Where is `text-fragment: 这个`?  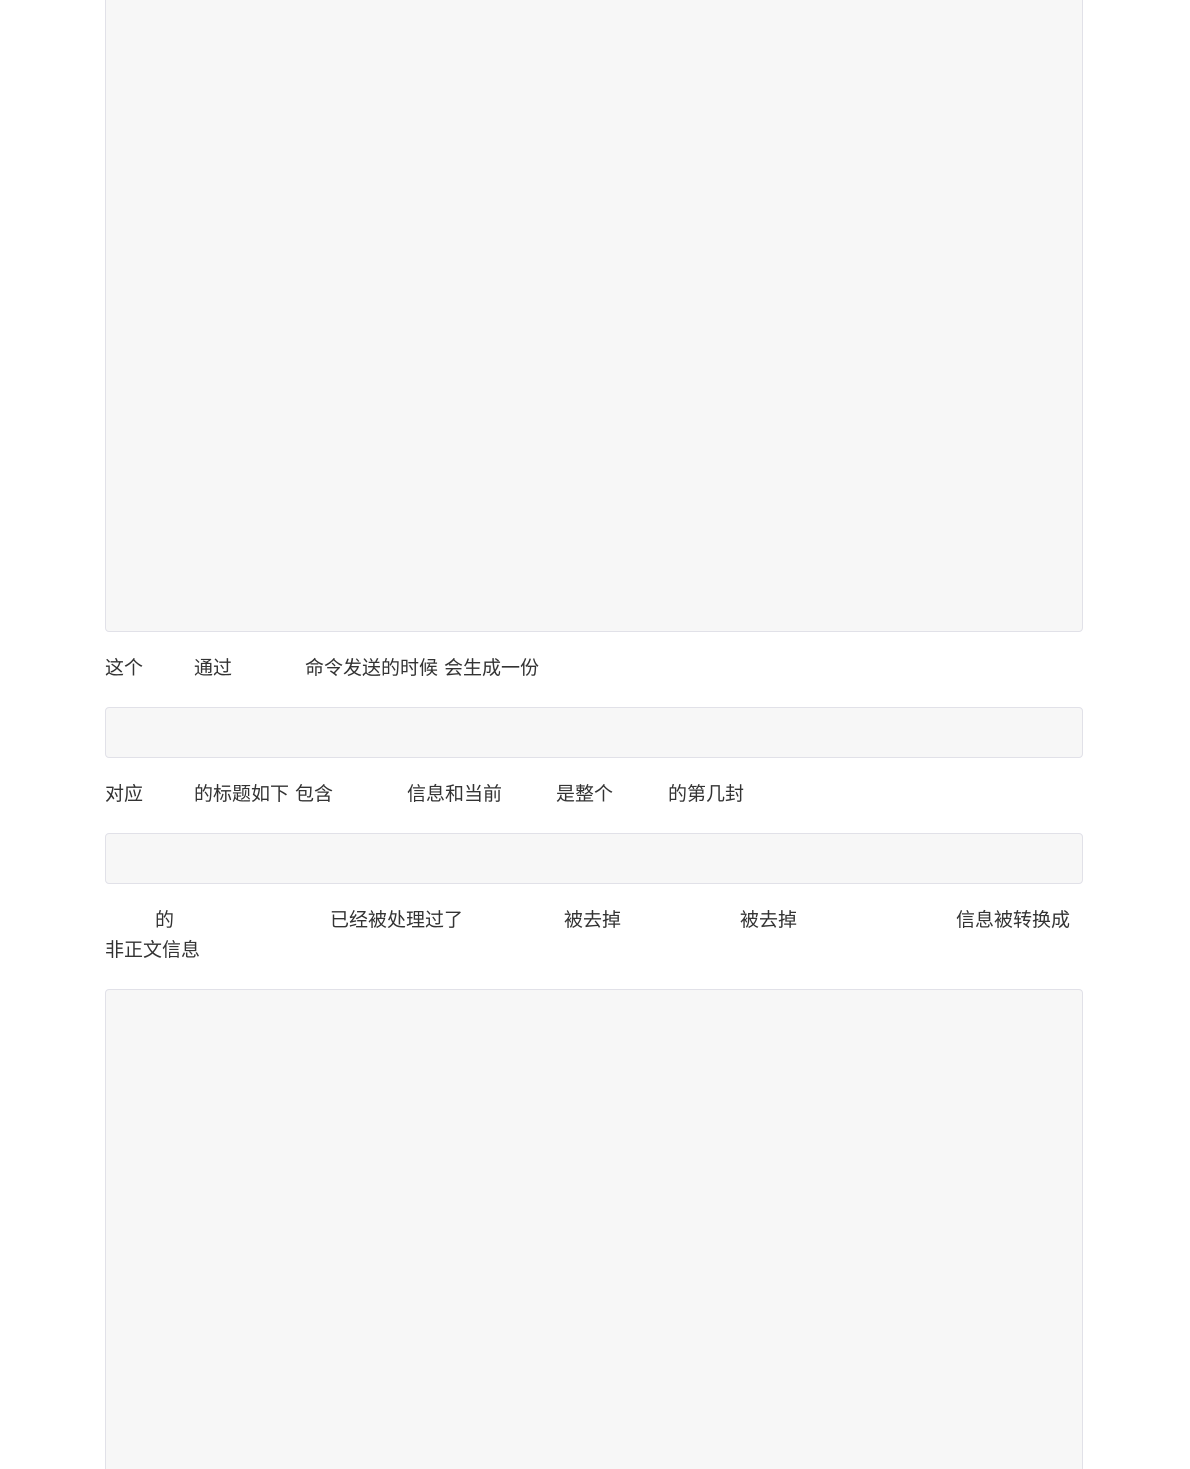
text-fragment: 这个 is located at coordinates (124, 668).